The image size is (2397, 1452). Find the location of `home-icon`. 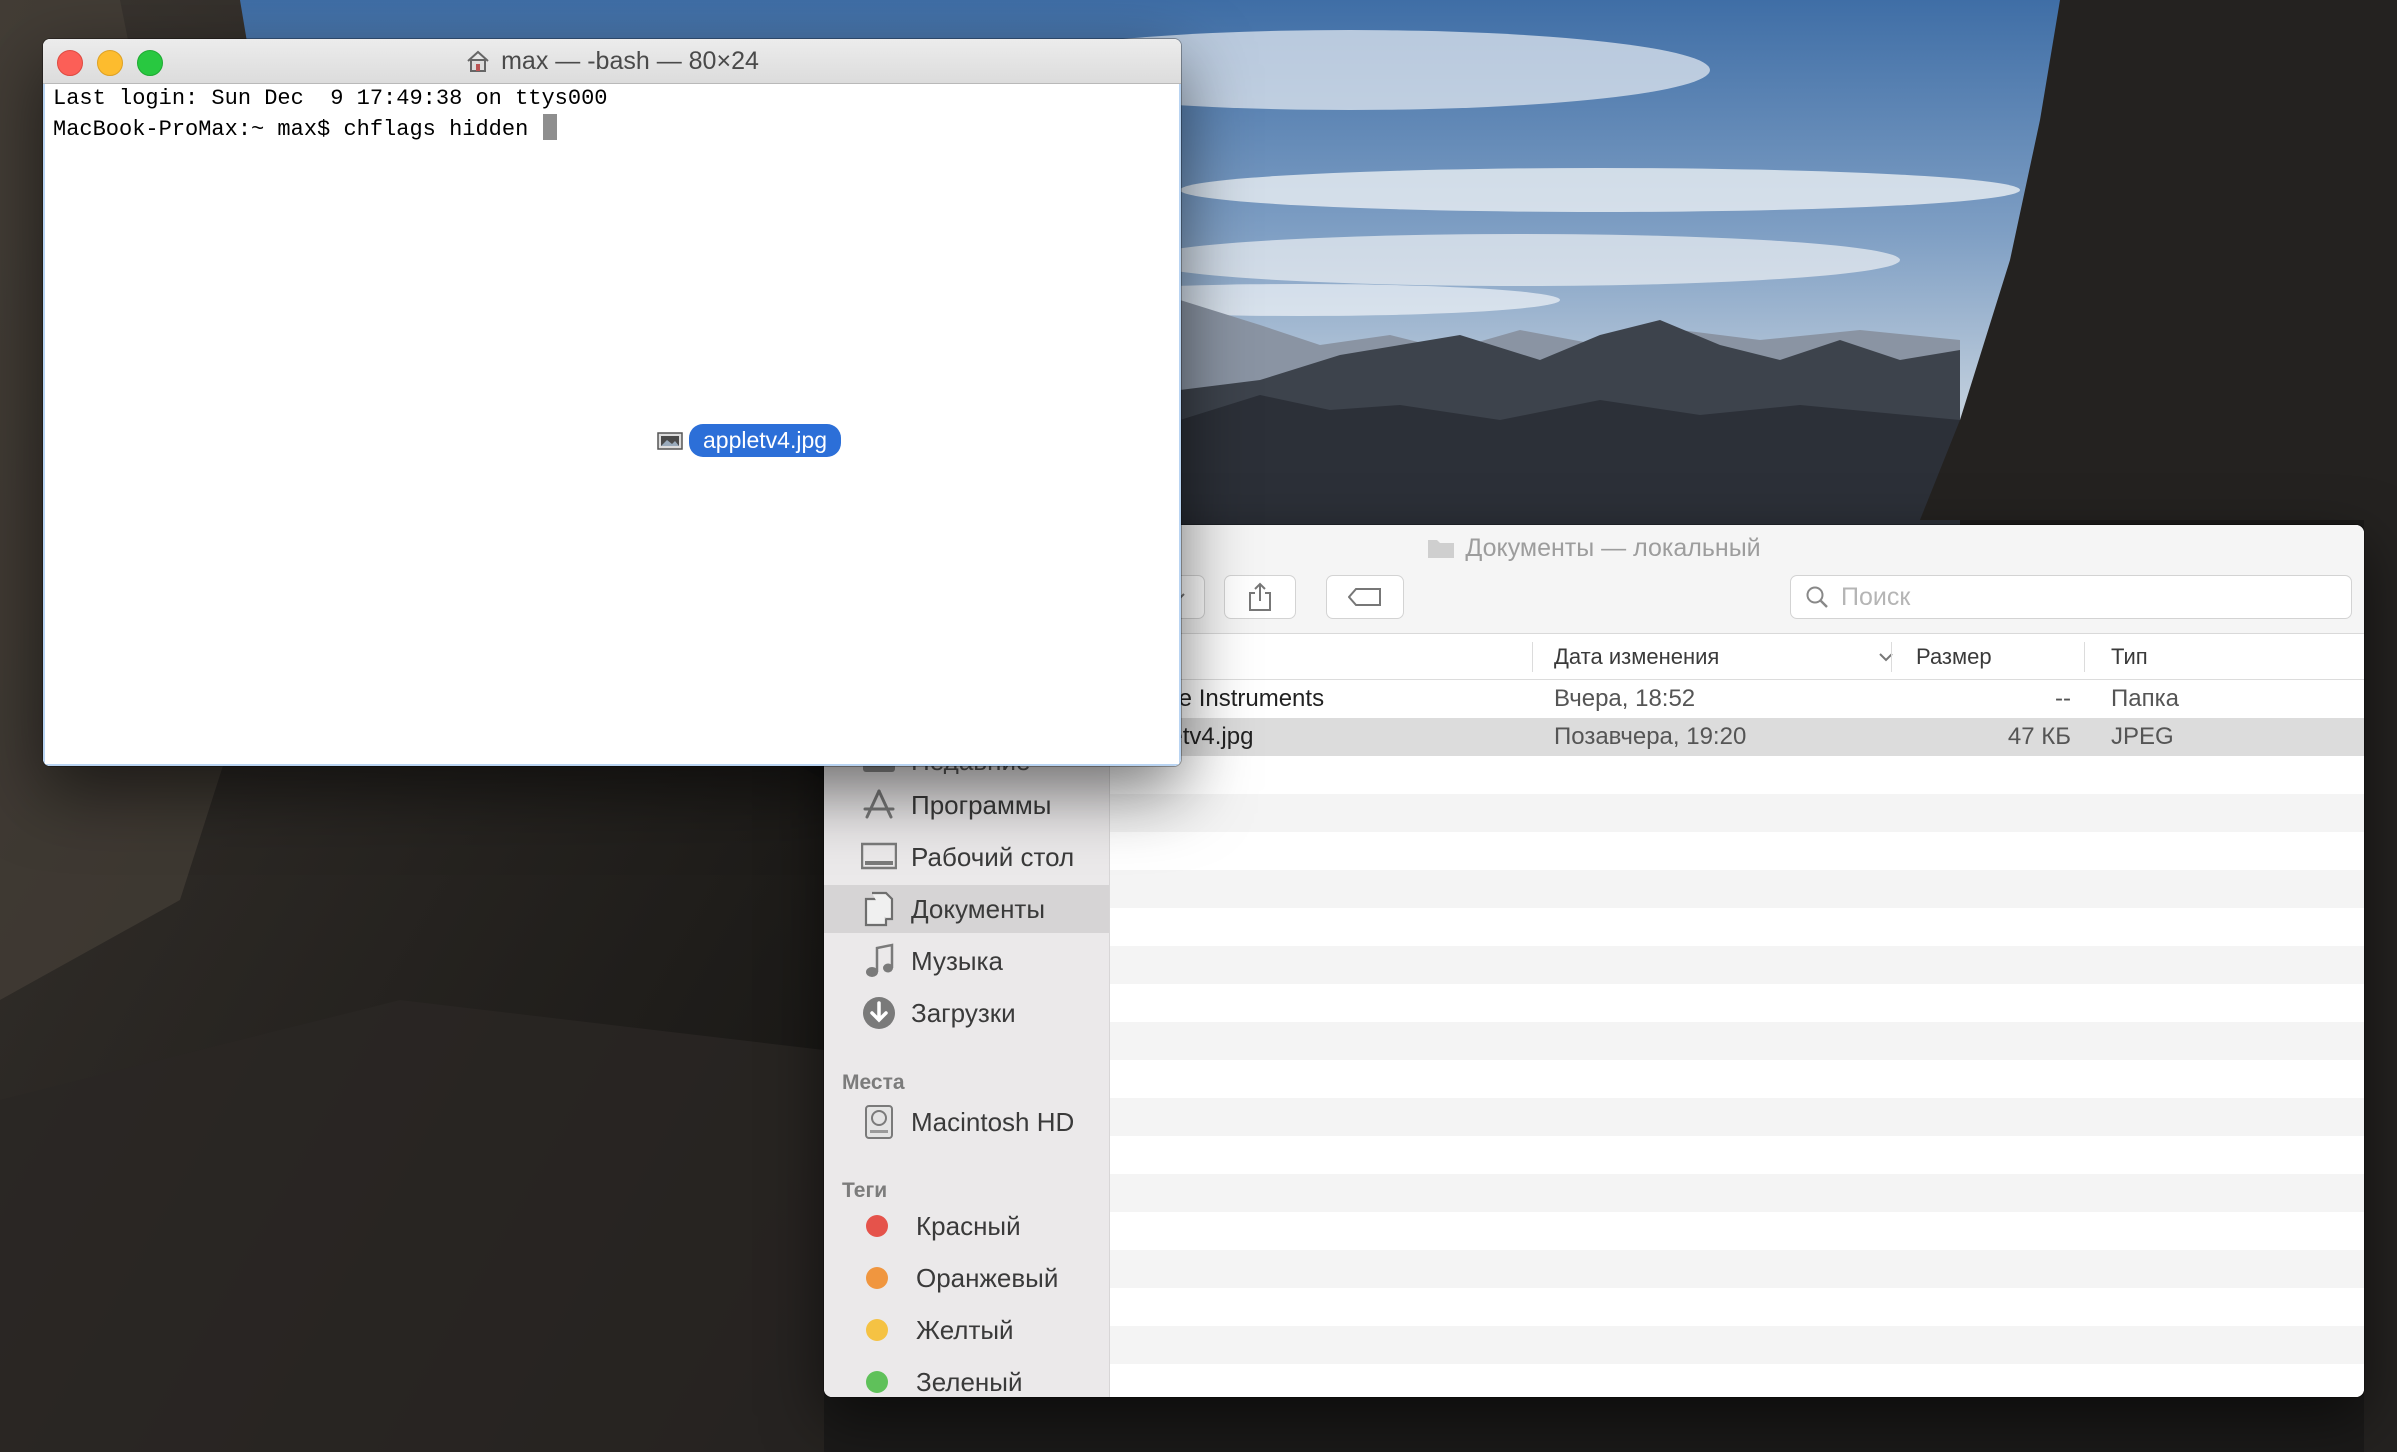

home-icon is located at coordinates (478, 61).